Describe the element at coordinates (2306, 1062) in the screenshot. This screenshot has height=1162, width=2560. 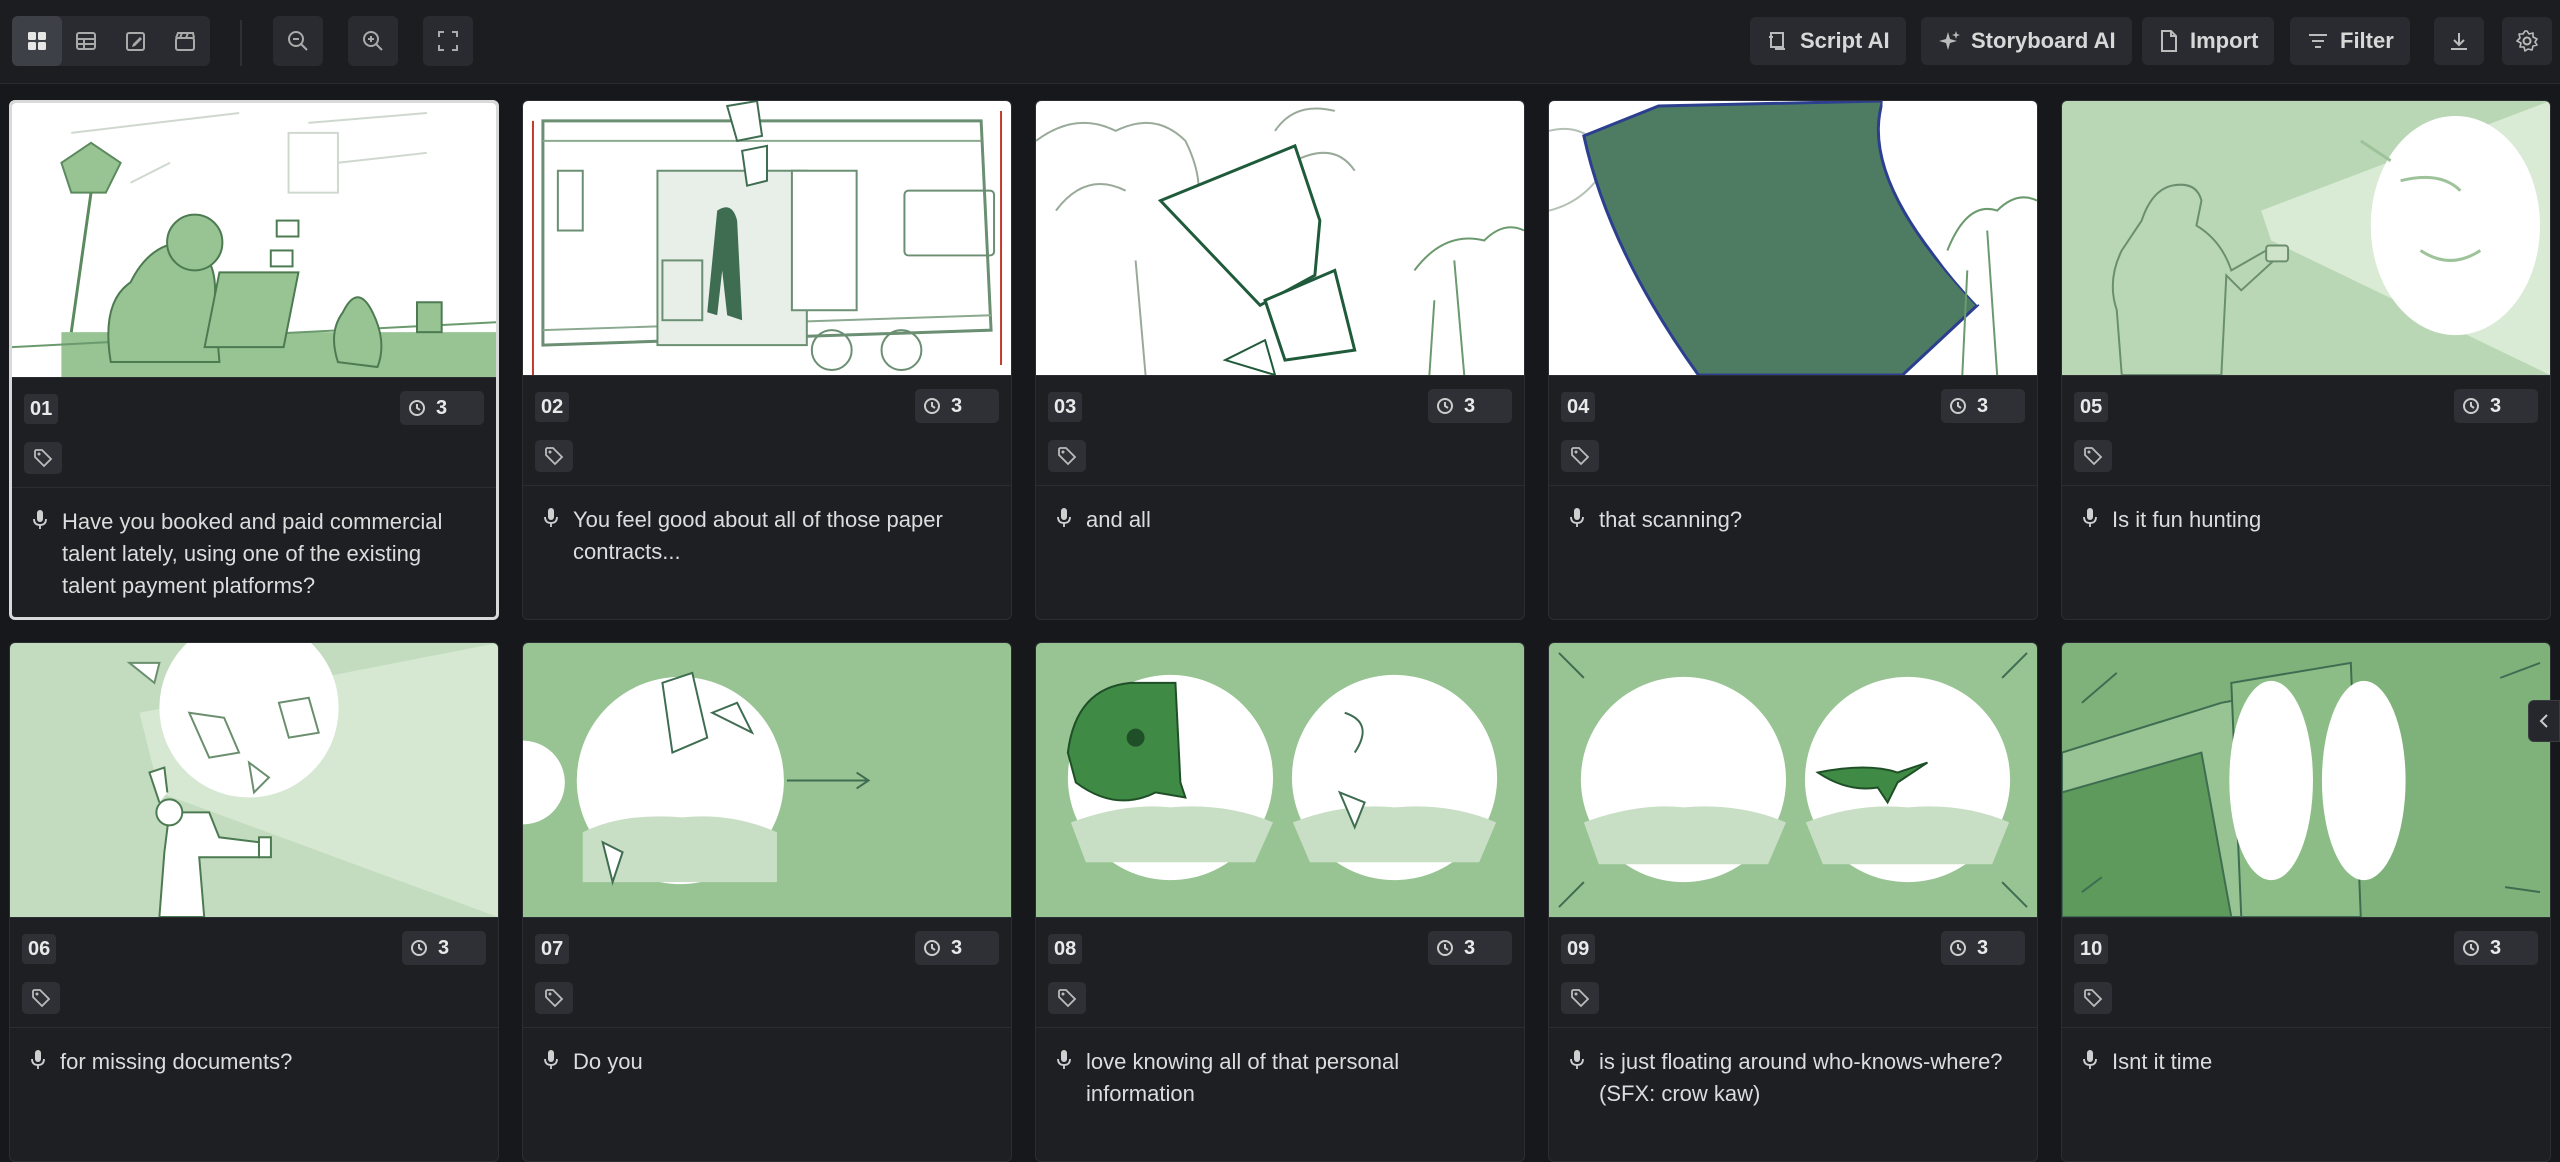
I see `dialogue-row: Isnt it time` at that location.